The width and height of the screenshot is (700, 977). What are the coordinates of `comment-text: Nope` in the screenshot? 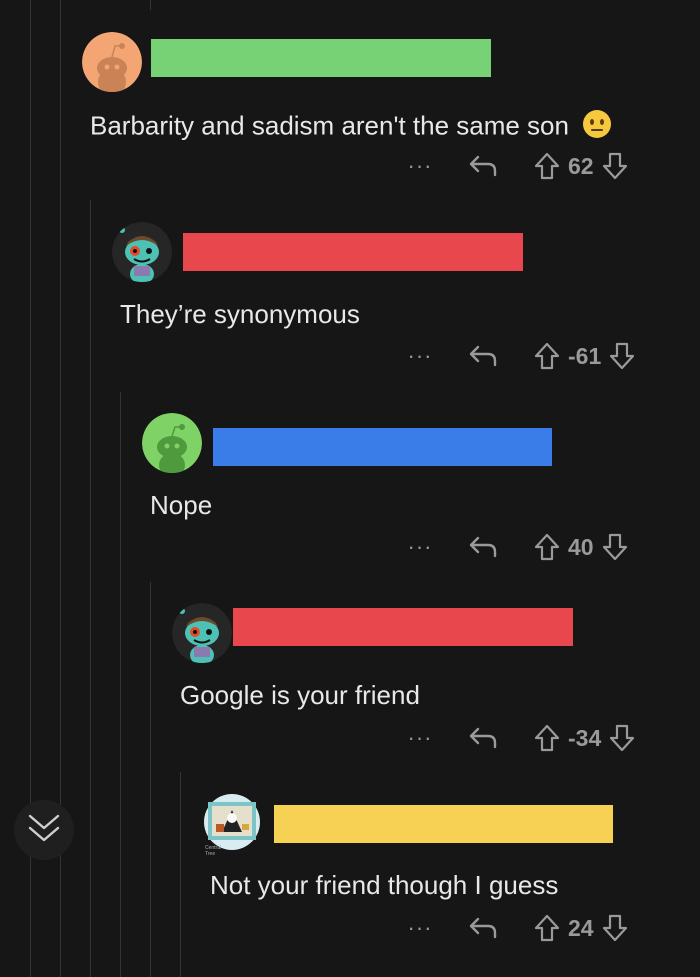 It's located at (181, 505).